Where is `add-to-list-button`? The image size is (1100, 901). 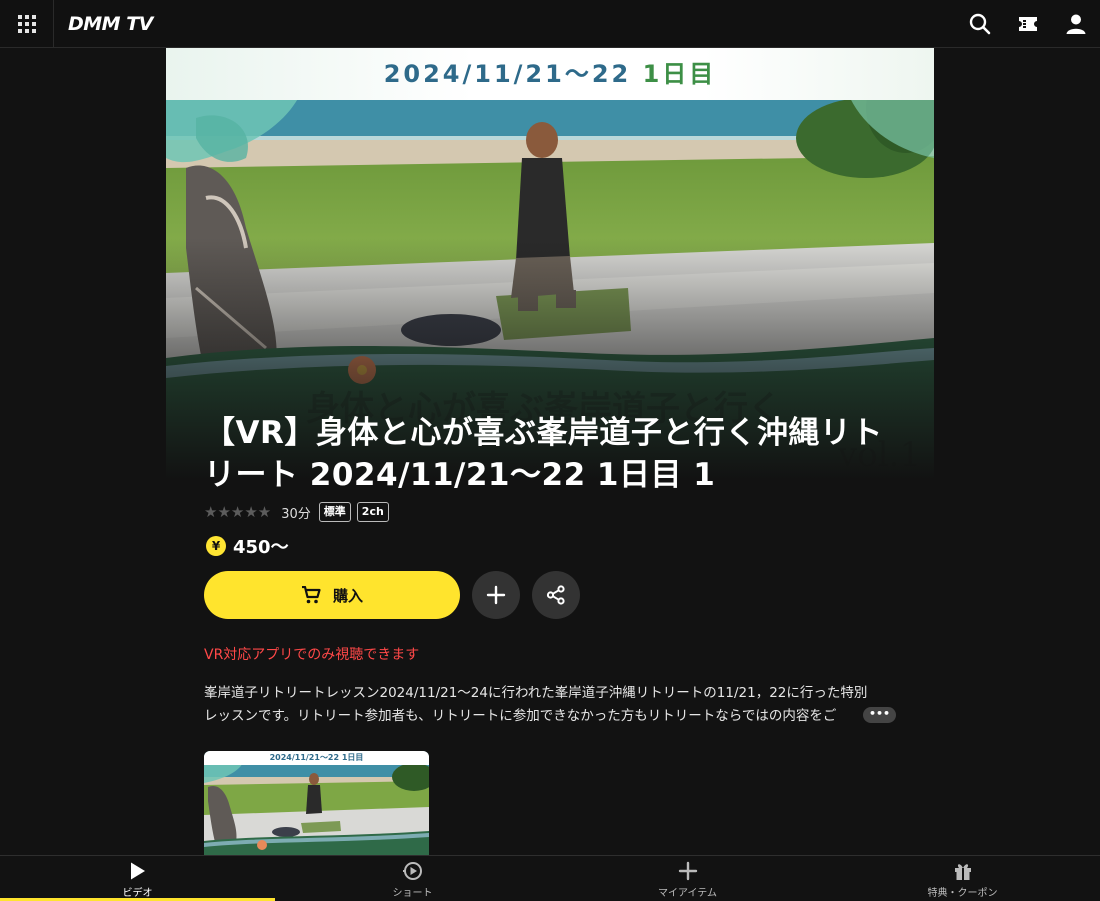 add-to-list-button is located at coordinates (496, 595).